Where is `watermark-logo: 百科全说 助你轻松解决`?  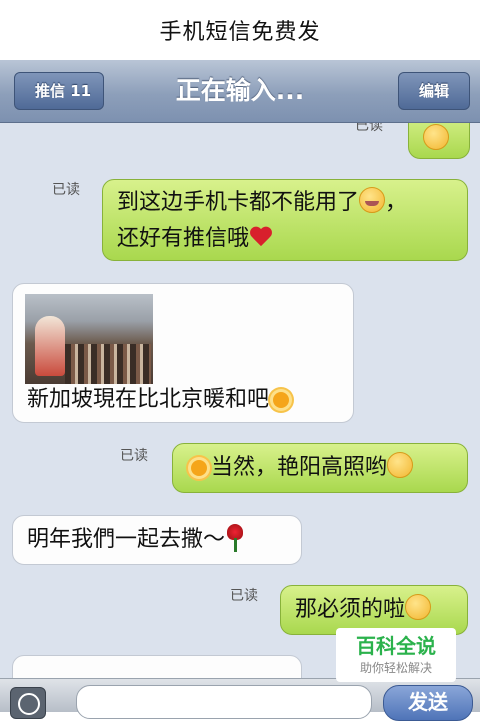 watermark-logo: 百科全说 助你轻松解决 is located at coordinates (396, 655).